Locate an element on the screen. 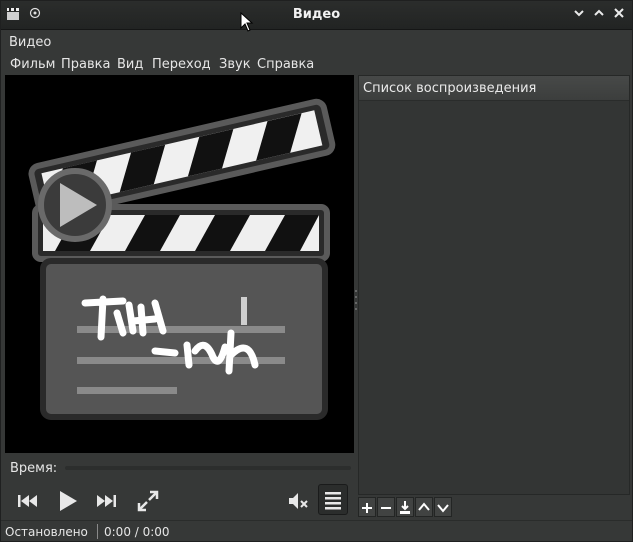  menu-edit: Правка is located at coordinates (85, 64).